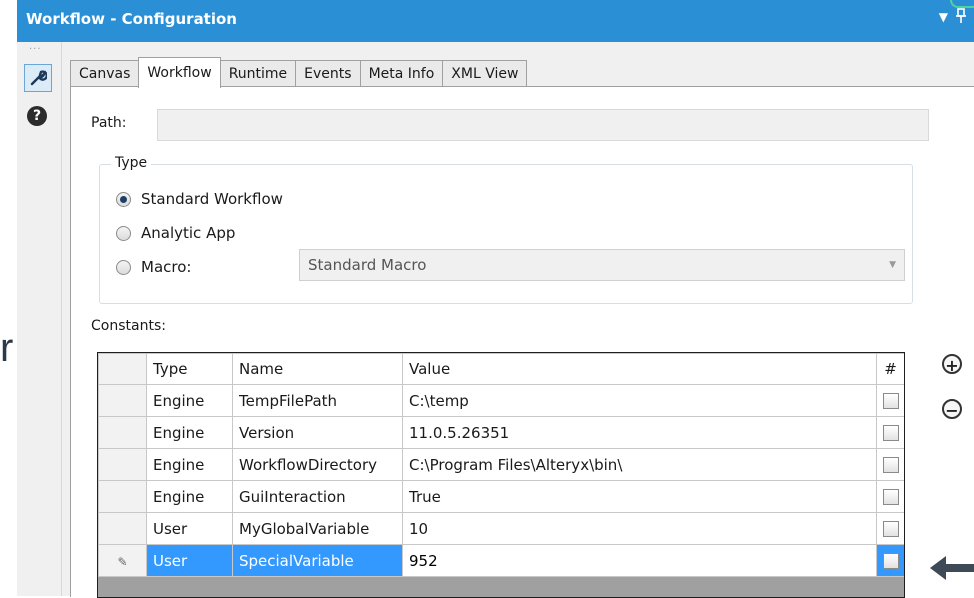 The height and width of the screenshot is (598, 974). What do you see at coordinates (639, 496) in the screenshot?
I see `cell-value: True` at bounding box center [639, 496].